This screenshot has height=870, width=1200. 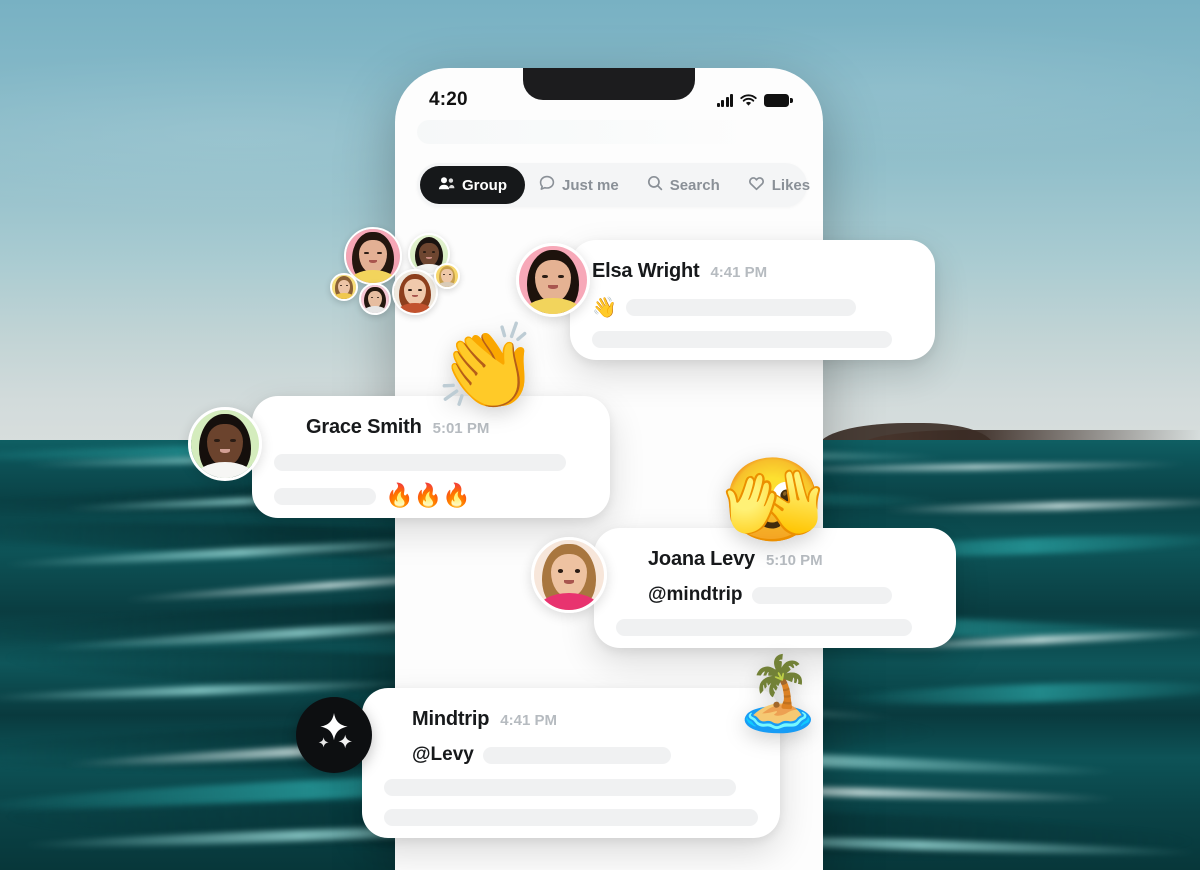 I want to click on tab-search: Search, so click(x=683, y=185).